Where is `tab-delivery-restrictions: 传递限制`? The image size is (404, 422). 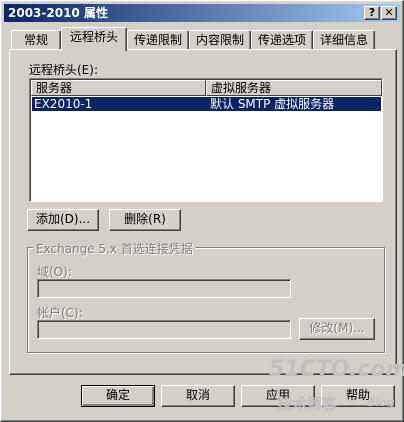
tab-delivery-restrictions: 传递限制 is located at coordinates (158, 40).